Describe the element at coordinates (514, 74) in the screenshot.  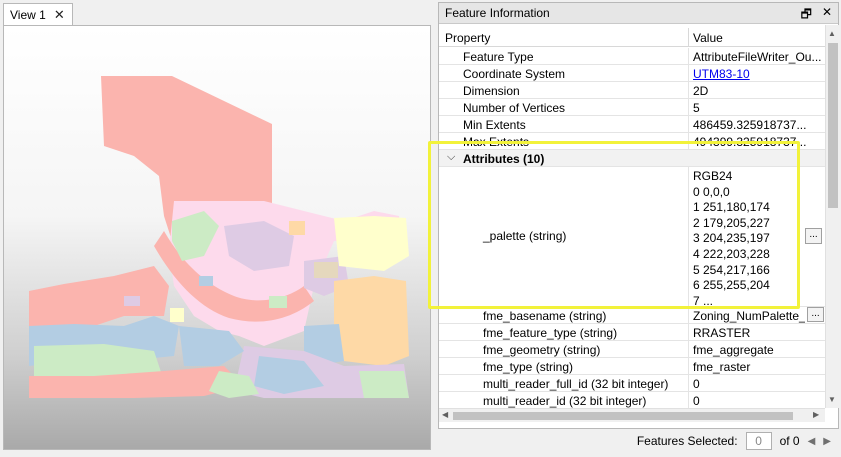
I see `row-property: Coordinate System` at that location.